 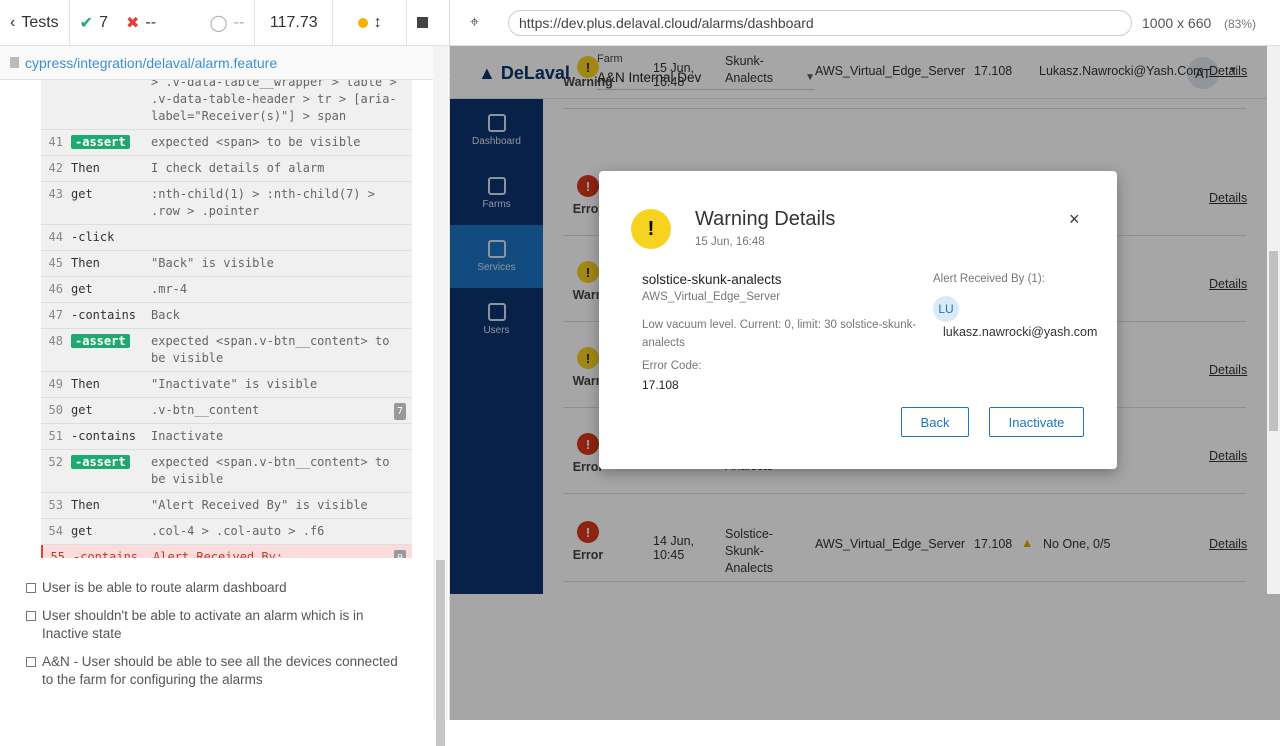 What do you see at coordinates (765, 219) in the screenshot?
I see `dialog-title: Warning Details` at bounding box center [765, 219].